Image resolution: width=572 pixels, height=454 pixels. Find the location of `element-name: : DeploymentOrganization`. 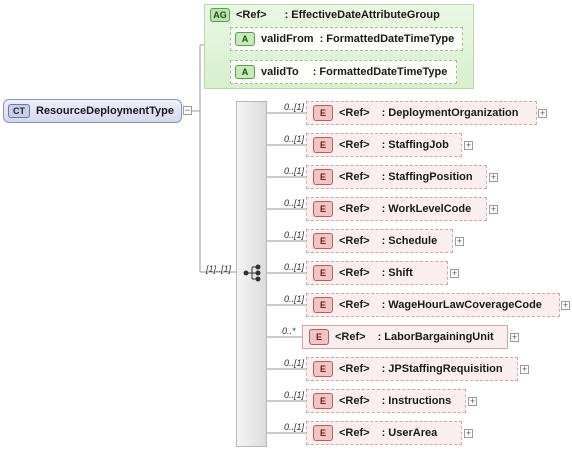

element-name: : DeploymentOrganization is located at coordinates (450, 113).